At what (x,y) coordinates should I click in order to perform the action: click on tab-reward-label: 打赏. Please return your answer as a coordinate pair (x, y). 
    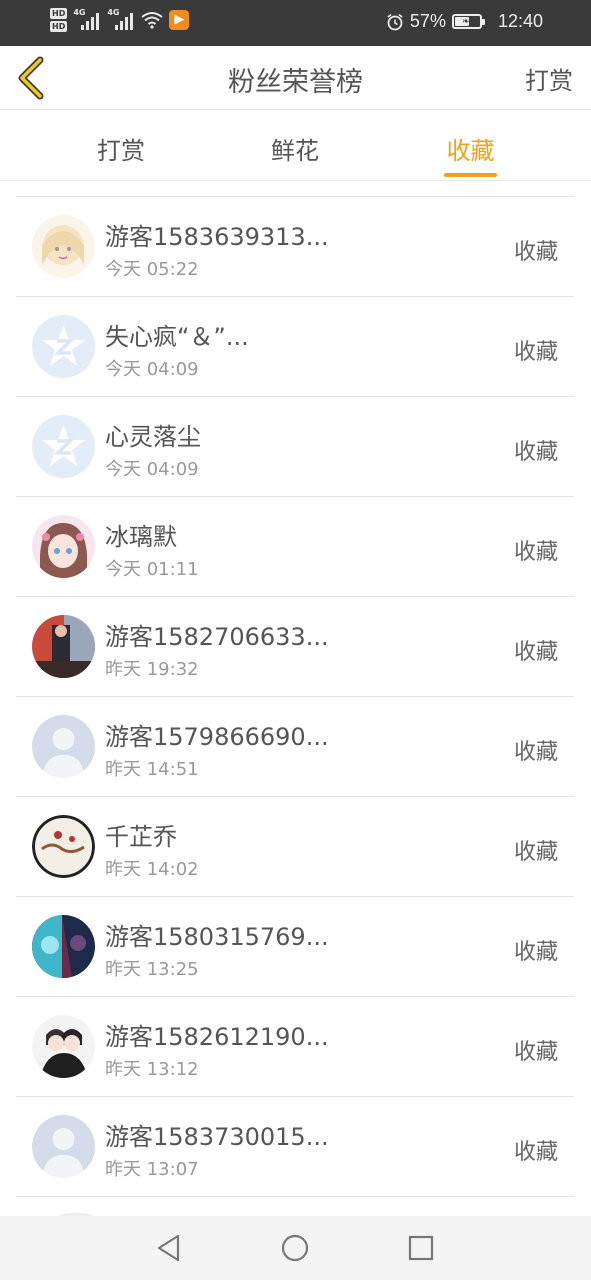
    Looking at the image, I should click on (121, 151).